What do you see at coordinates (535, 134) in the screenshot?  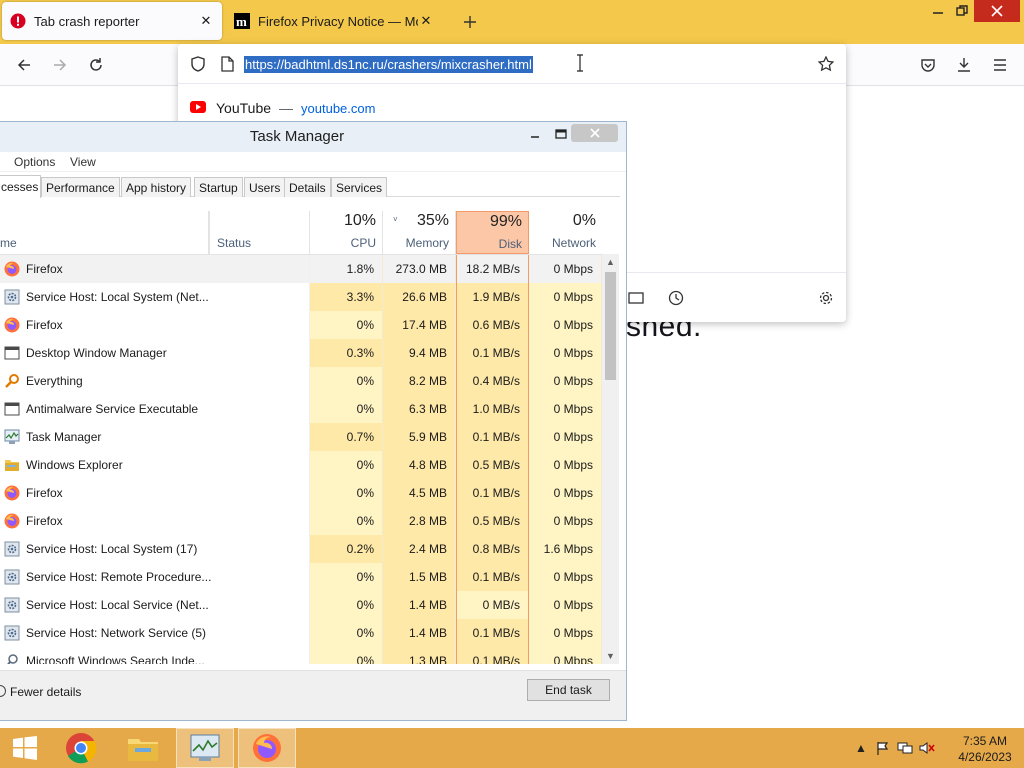 I see `tm-minimize-button` at bounding box center [535, 134].